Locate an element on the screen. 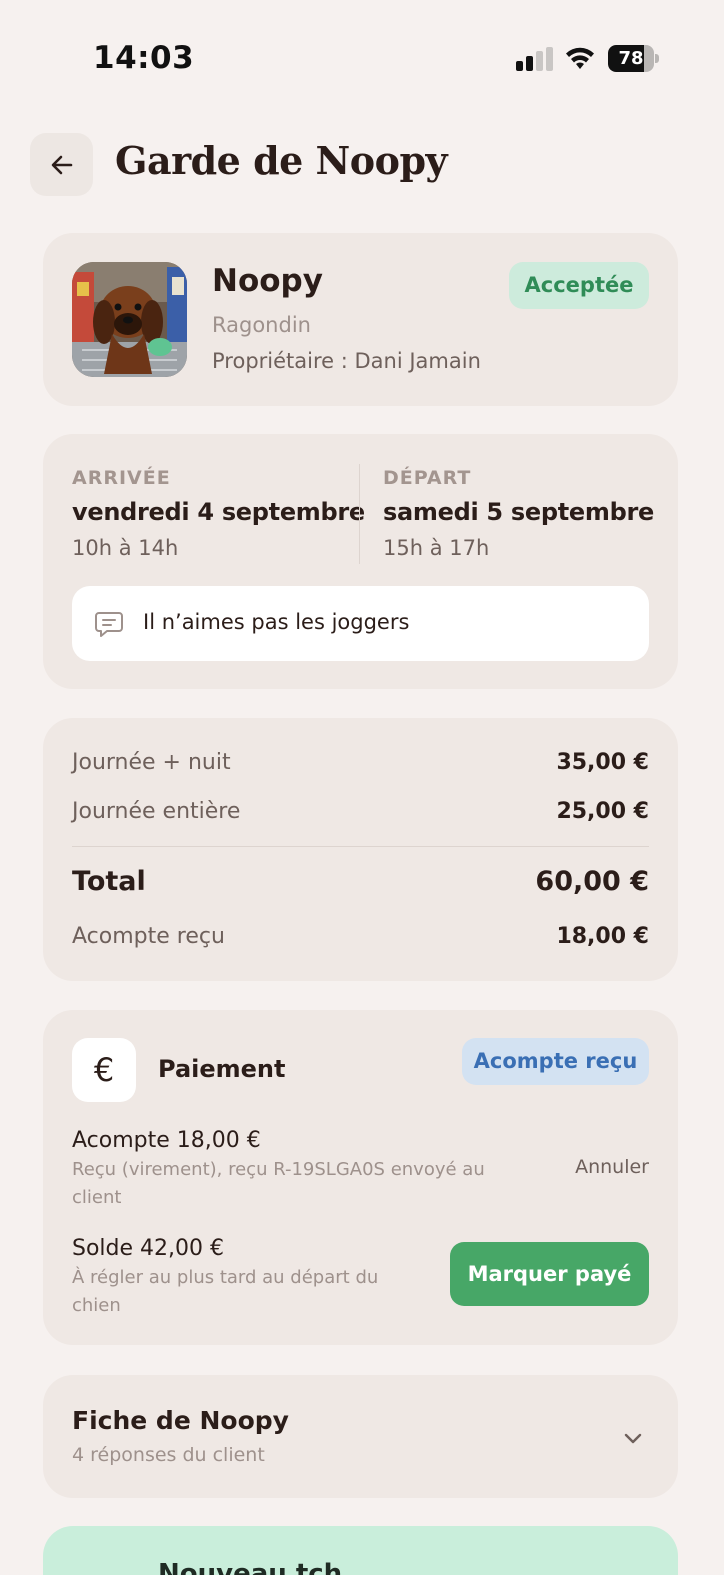 Image resolution: width=724 pixels, height=1575 pixels. note-text: Il n’aimes pas les joggers is located at coordinates (276, 622).